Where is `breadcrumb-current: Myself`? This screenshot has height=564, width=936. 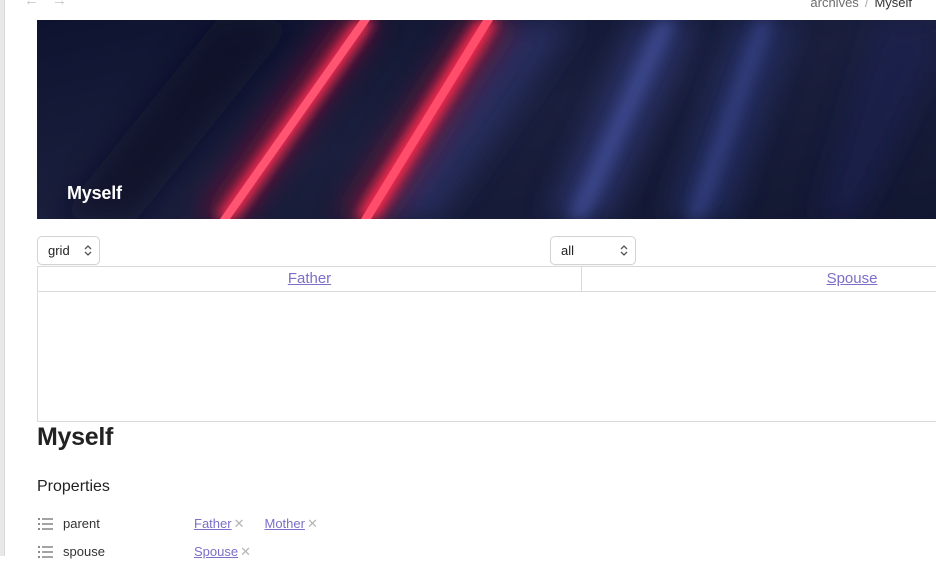
breadcrumb-current: Myself is located at coordinates (893, 5).